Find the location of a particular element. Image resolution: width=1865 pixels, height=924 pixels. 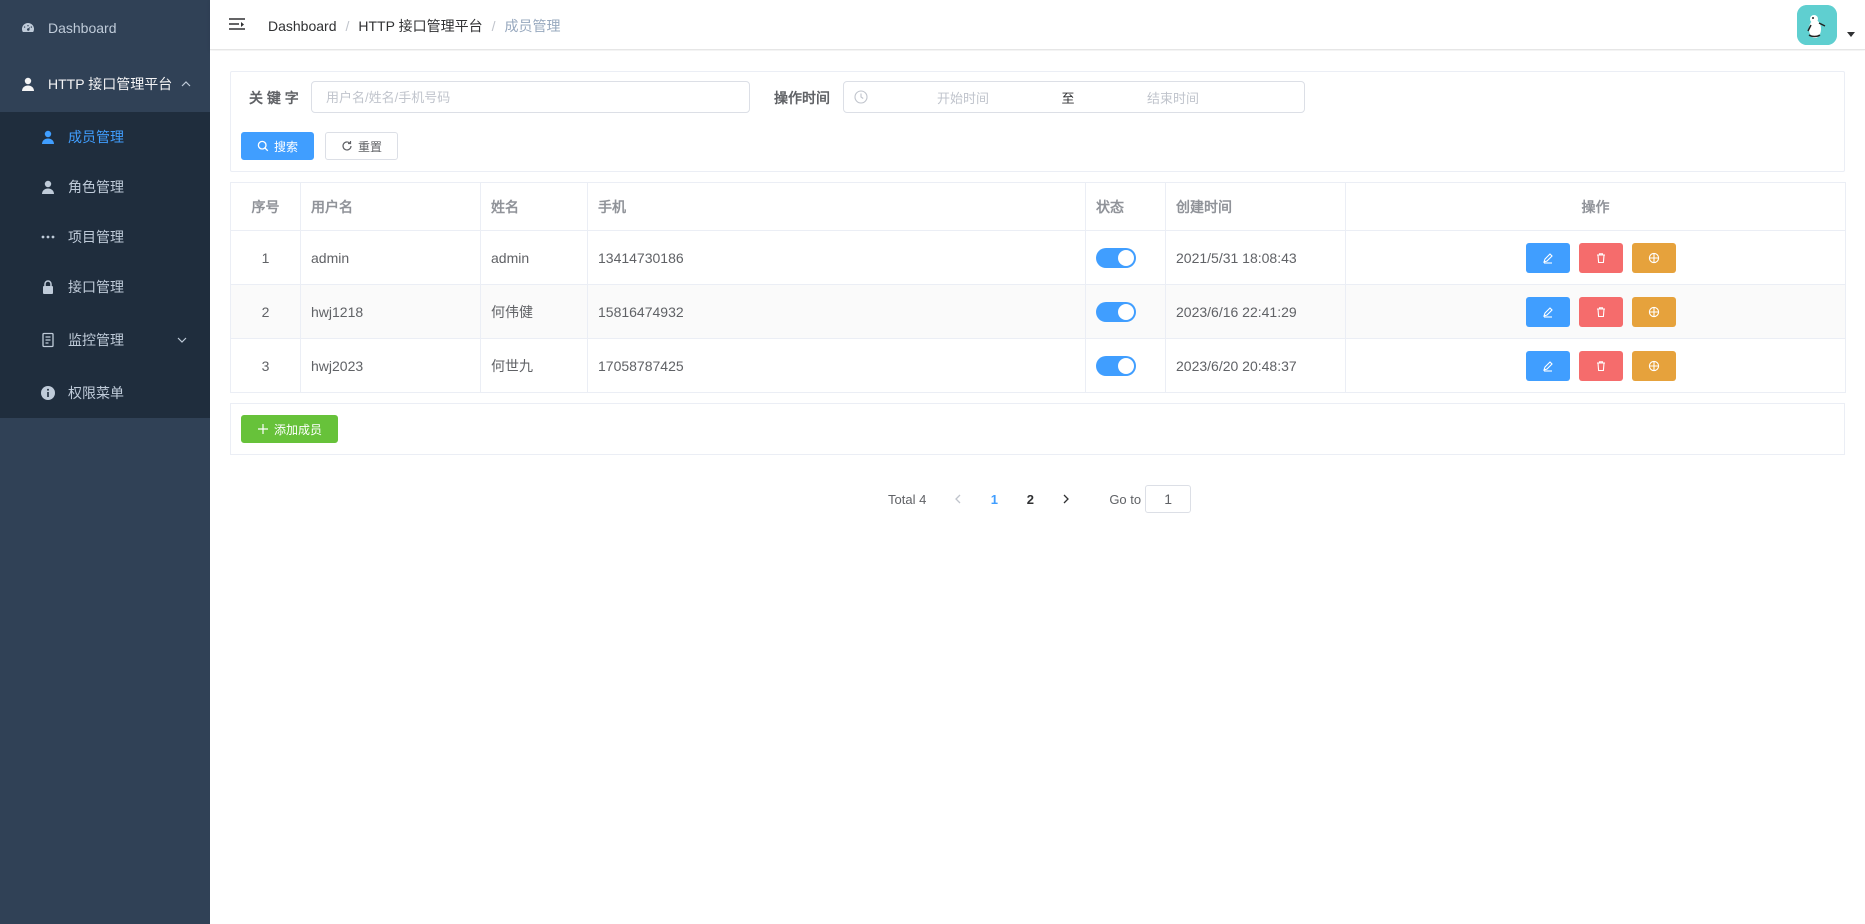

cell-username: admin is located at coordinates (390, 257).